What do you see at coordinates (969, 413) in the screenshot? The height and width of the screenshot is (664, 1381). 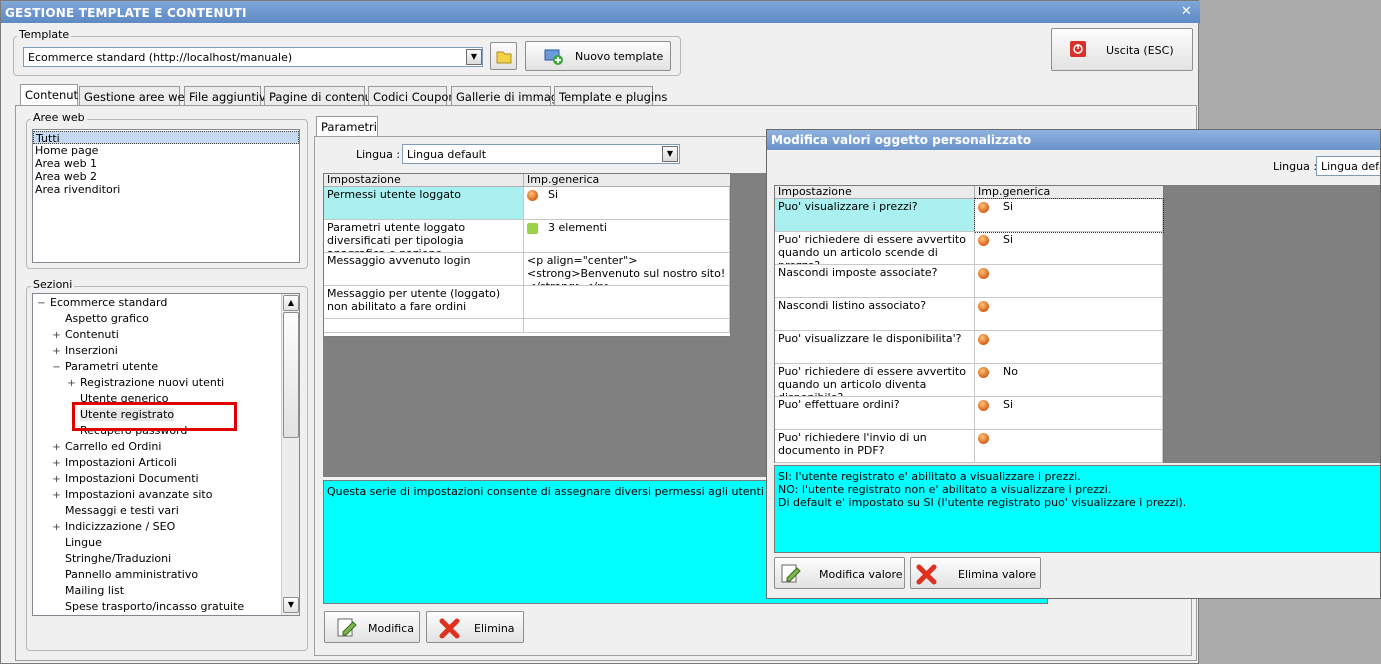 I see `table-row: Puo' effettuare ordini? Si` at bounding box center [969, 413].